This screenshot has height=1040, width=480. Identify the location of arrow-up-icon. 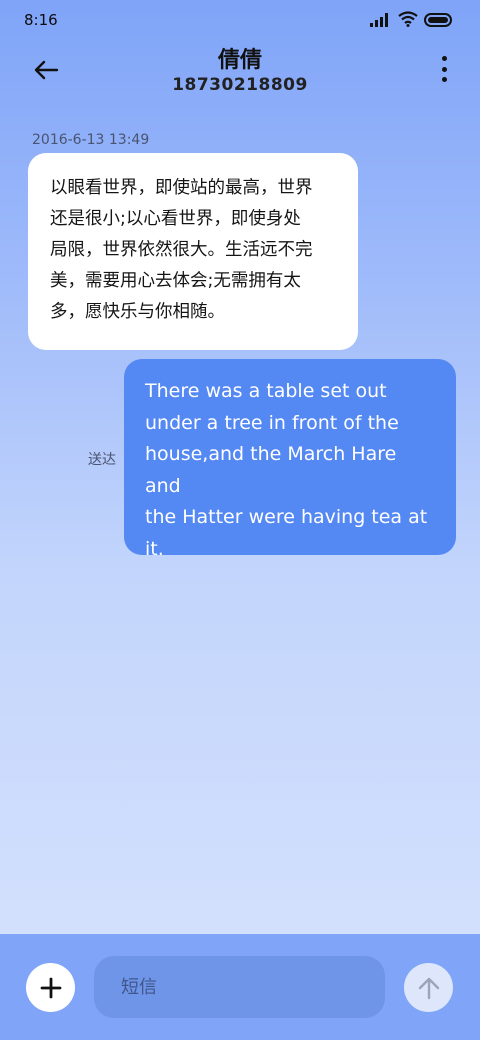
(428, 988).